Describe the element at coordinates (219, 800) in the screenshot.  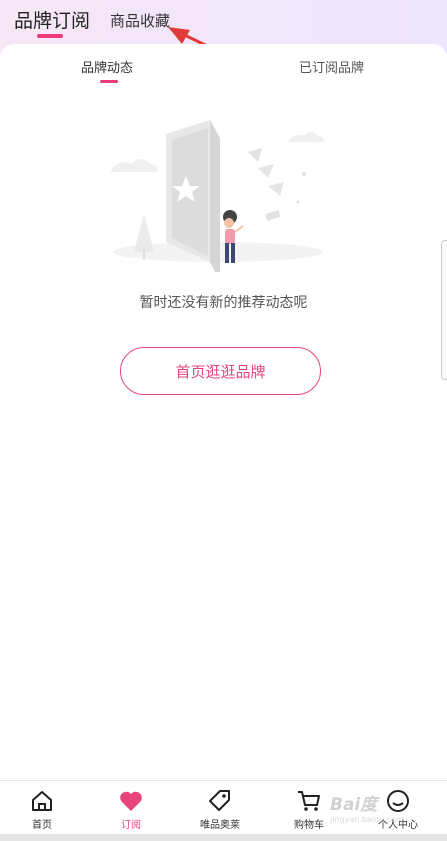
I see `tag-icon` at that location.